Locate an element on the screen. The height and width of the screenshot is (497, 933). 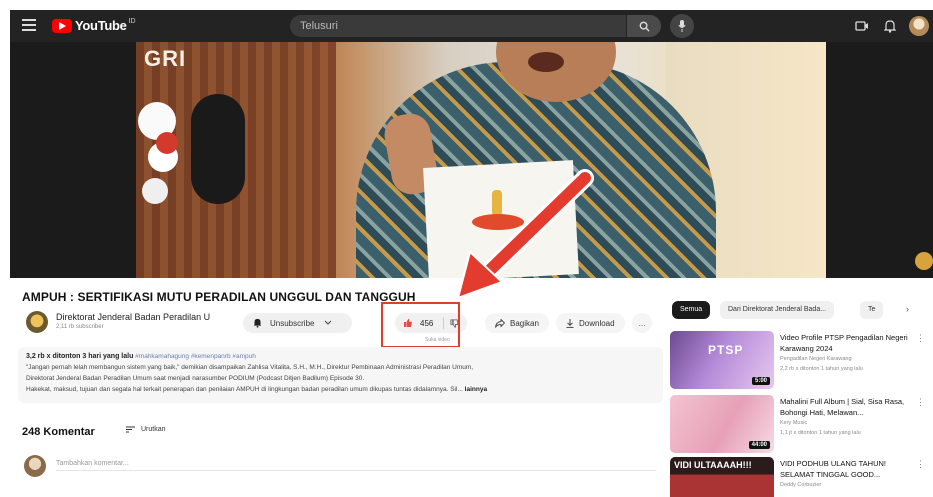
player-scroll-indicator is located at coordinates (924, 261).